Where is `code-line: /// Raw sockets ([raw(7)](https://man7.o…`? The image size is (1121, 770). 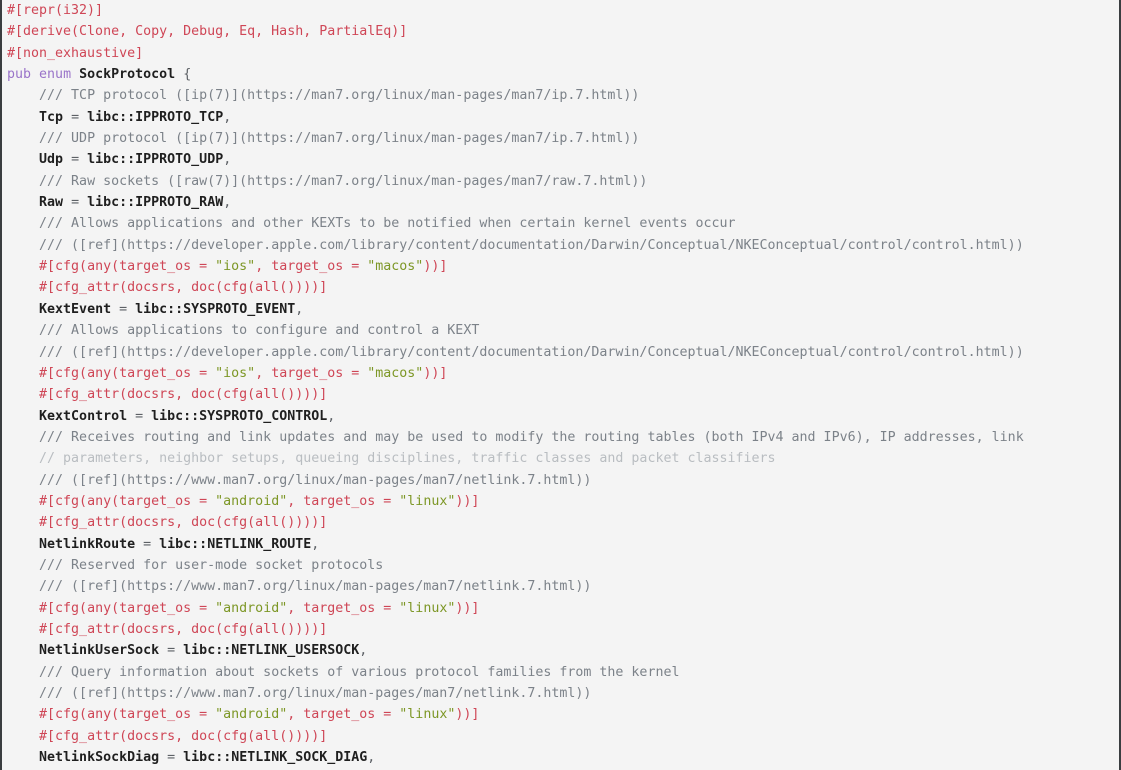 code-line: /// Raw sockets ([raw(7)](https://man7.o… is located at coordinates (343, 181).